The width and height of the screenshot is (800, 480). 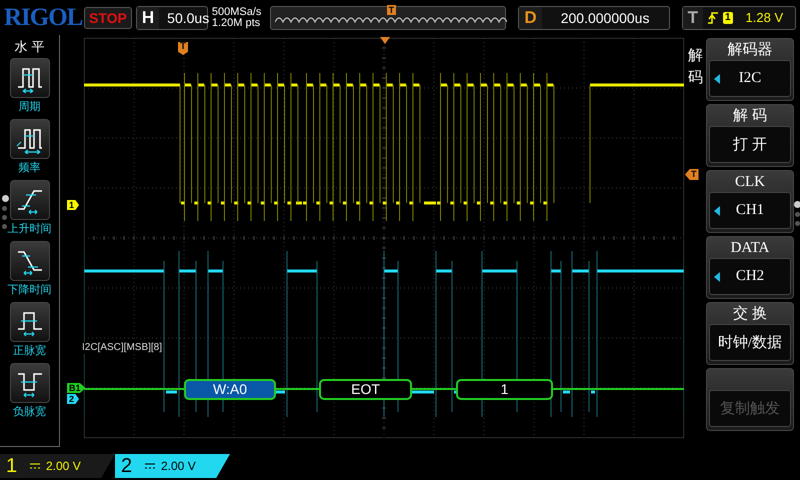 What do you see at coordinates (691, 174) in the screenshot?
I see `trigger-level-marker: T` at bounding box center [691, 174].